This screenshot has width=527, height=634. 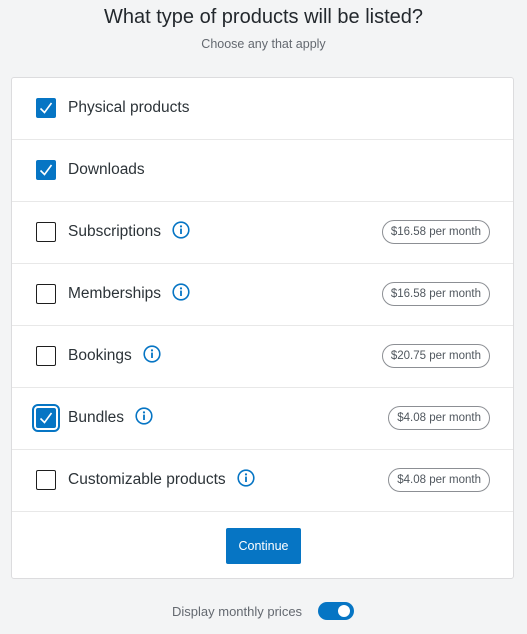 I want to click on option-label-bundles: Bundles, so click(x=110, y=417).